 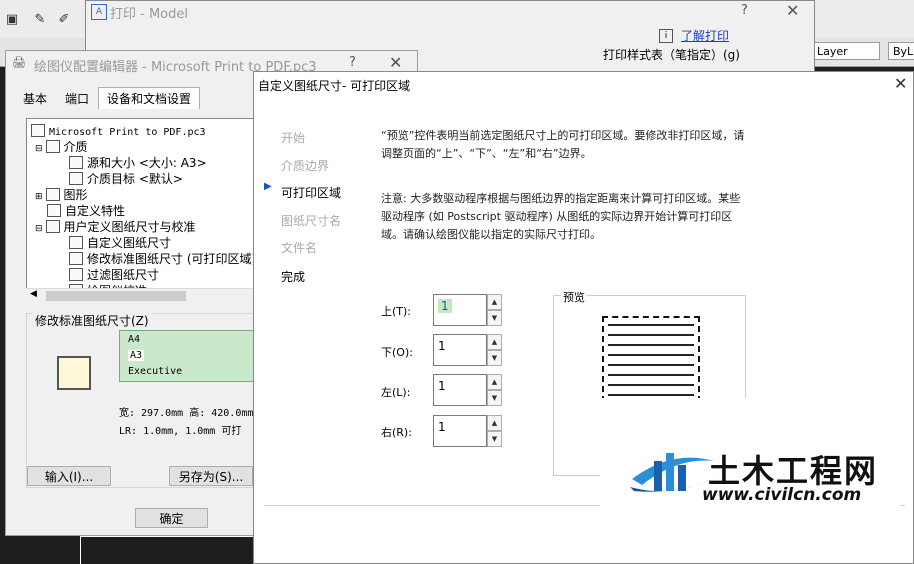 What do you see at coordinates (76, 178) in the screenshot?
I see `dest-icon` at bounding box center [76, 178].